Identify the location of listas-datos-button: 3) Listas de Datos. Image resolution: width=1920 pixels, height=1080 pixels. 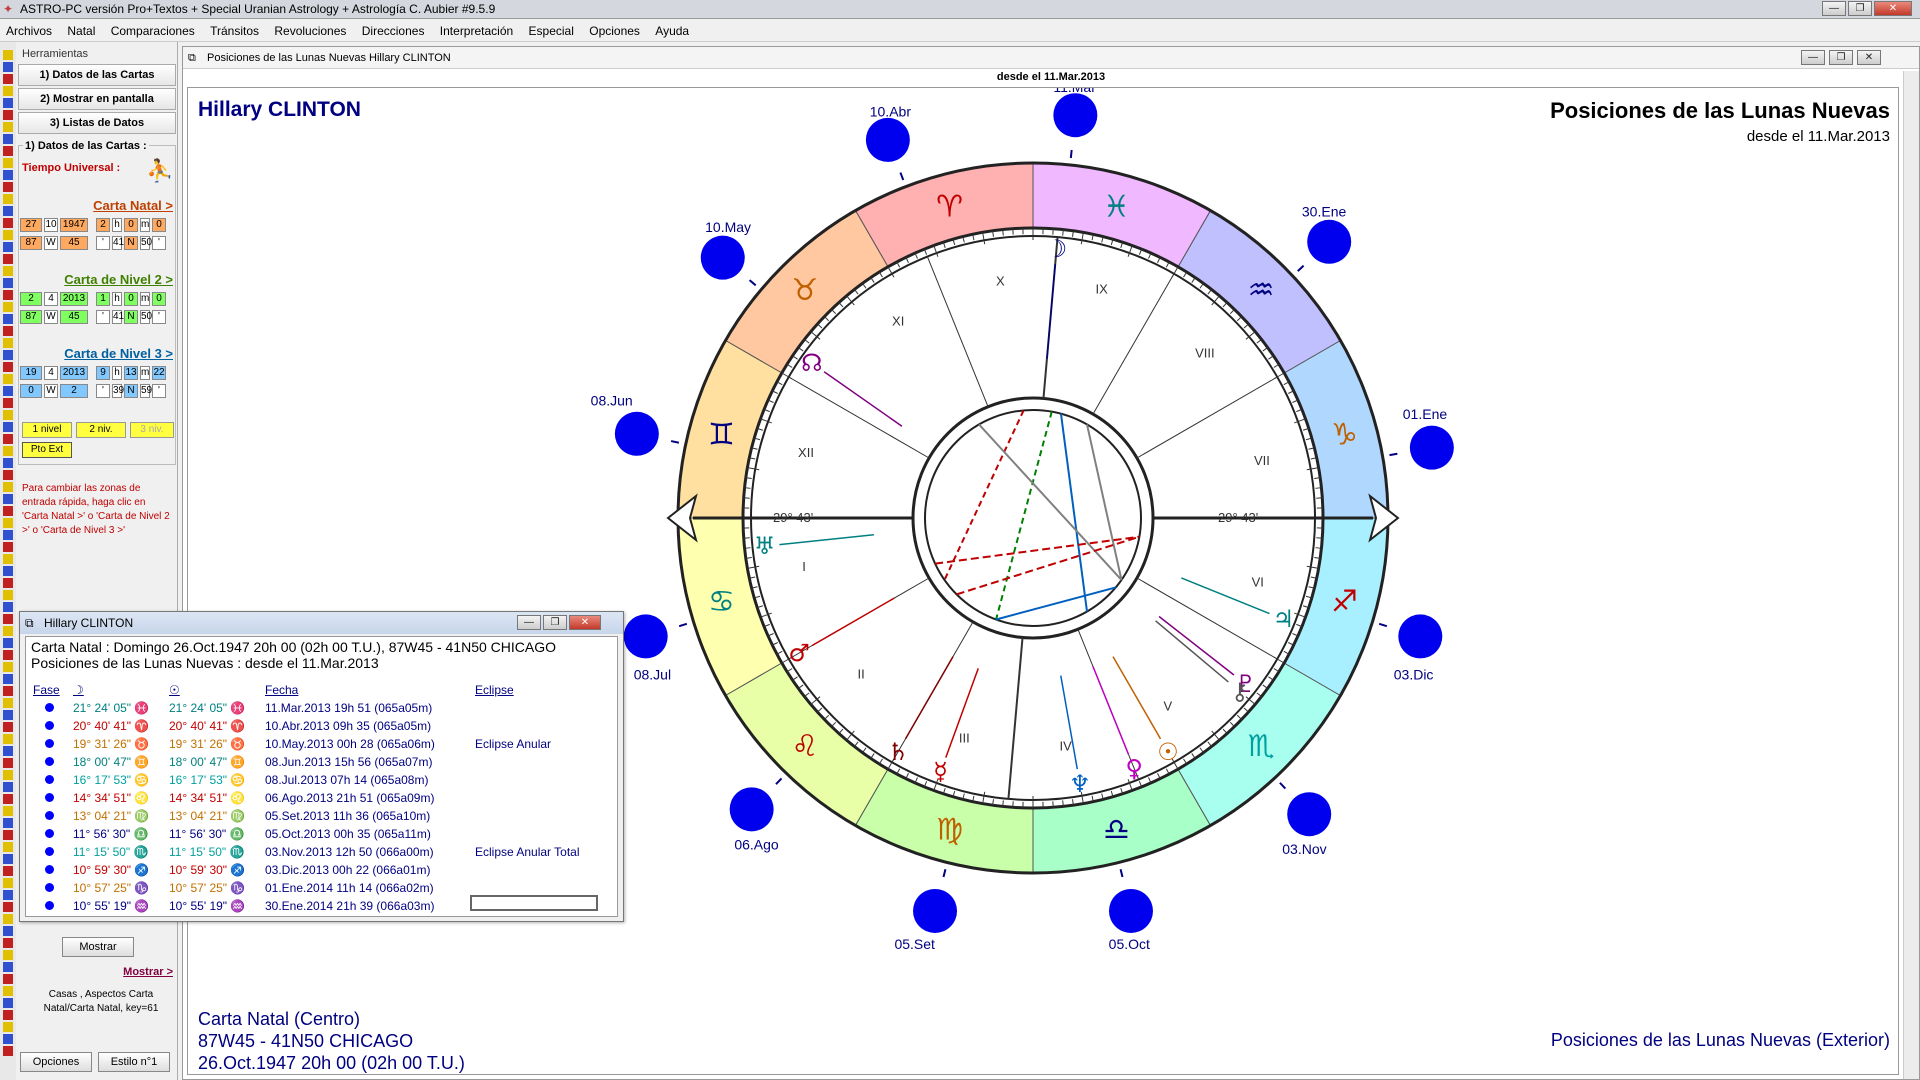
(97, 123).